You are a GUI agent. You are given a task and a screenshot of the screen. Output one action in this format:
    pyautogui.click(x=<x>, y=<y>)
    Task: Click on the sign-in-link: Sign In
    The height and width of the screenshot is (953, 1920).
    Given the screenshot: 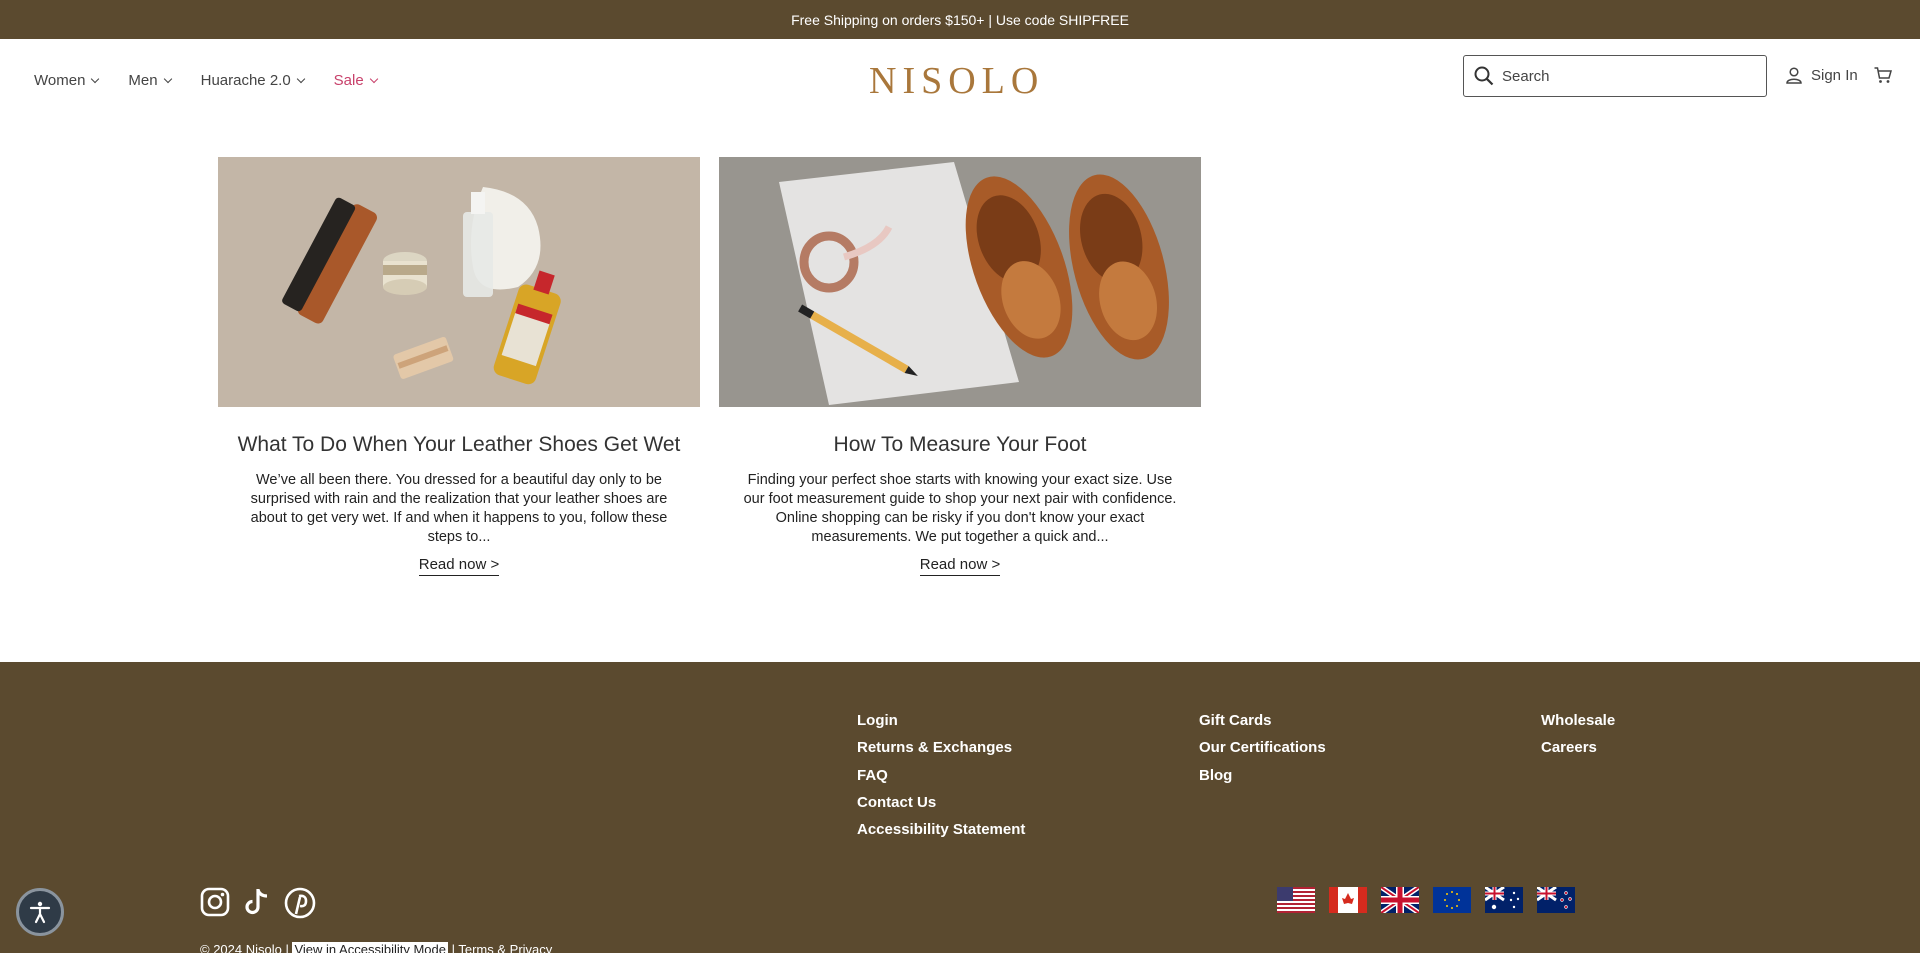 What is the action you would take?
    pyautogui.click(x=1822, y=75)
    